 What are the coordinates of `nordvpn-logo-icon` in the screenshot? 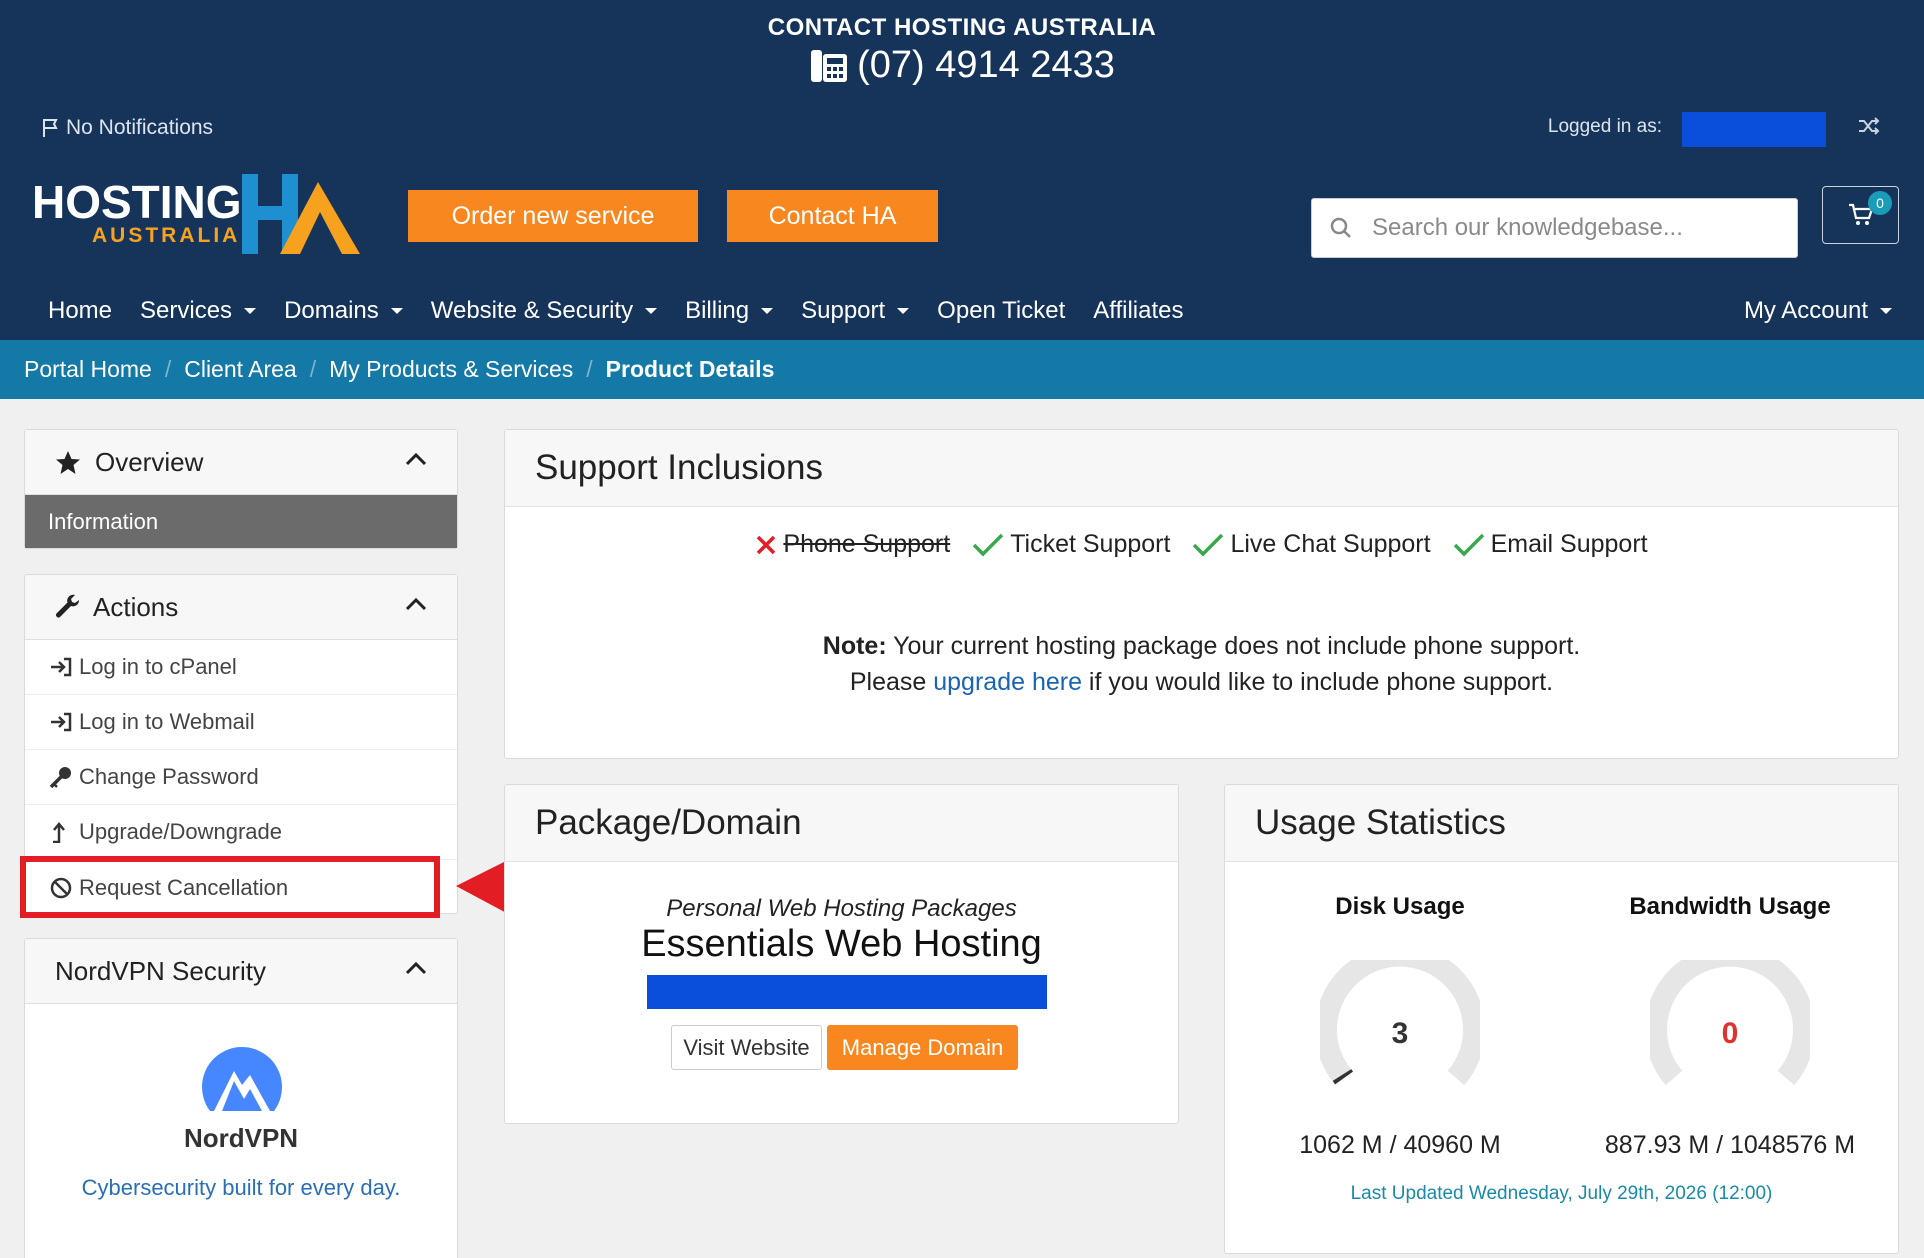 It's located at (242, 1080).